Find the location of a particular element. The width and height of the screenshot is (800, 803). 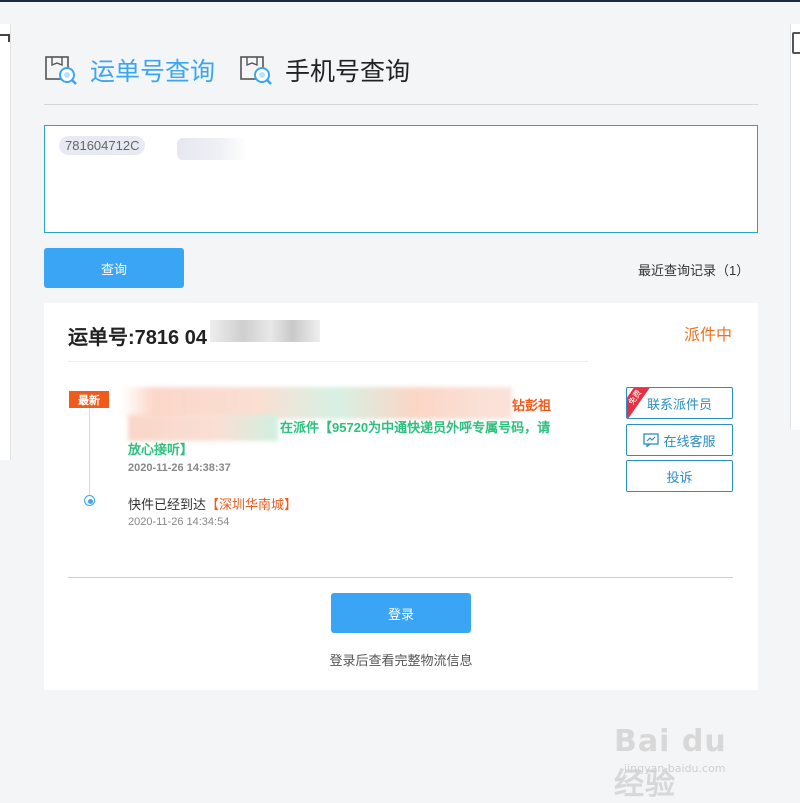

delivery-status: 派件中 is located at coordinates (708, 335).